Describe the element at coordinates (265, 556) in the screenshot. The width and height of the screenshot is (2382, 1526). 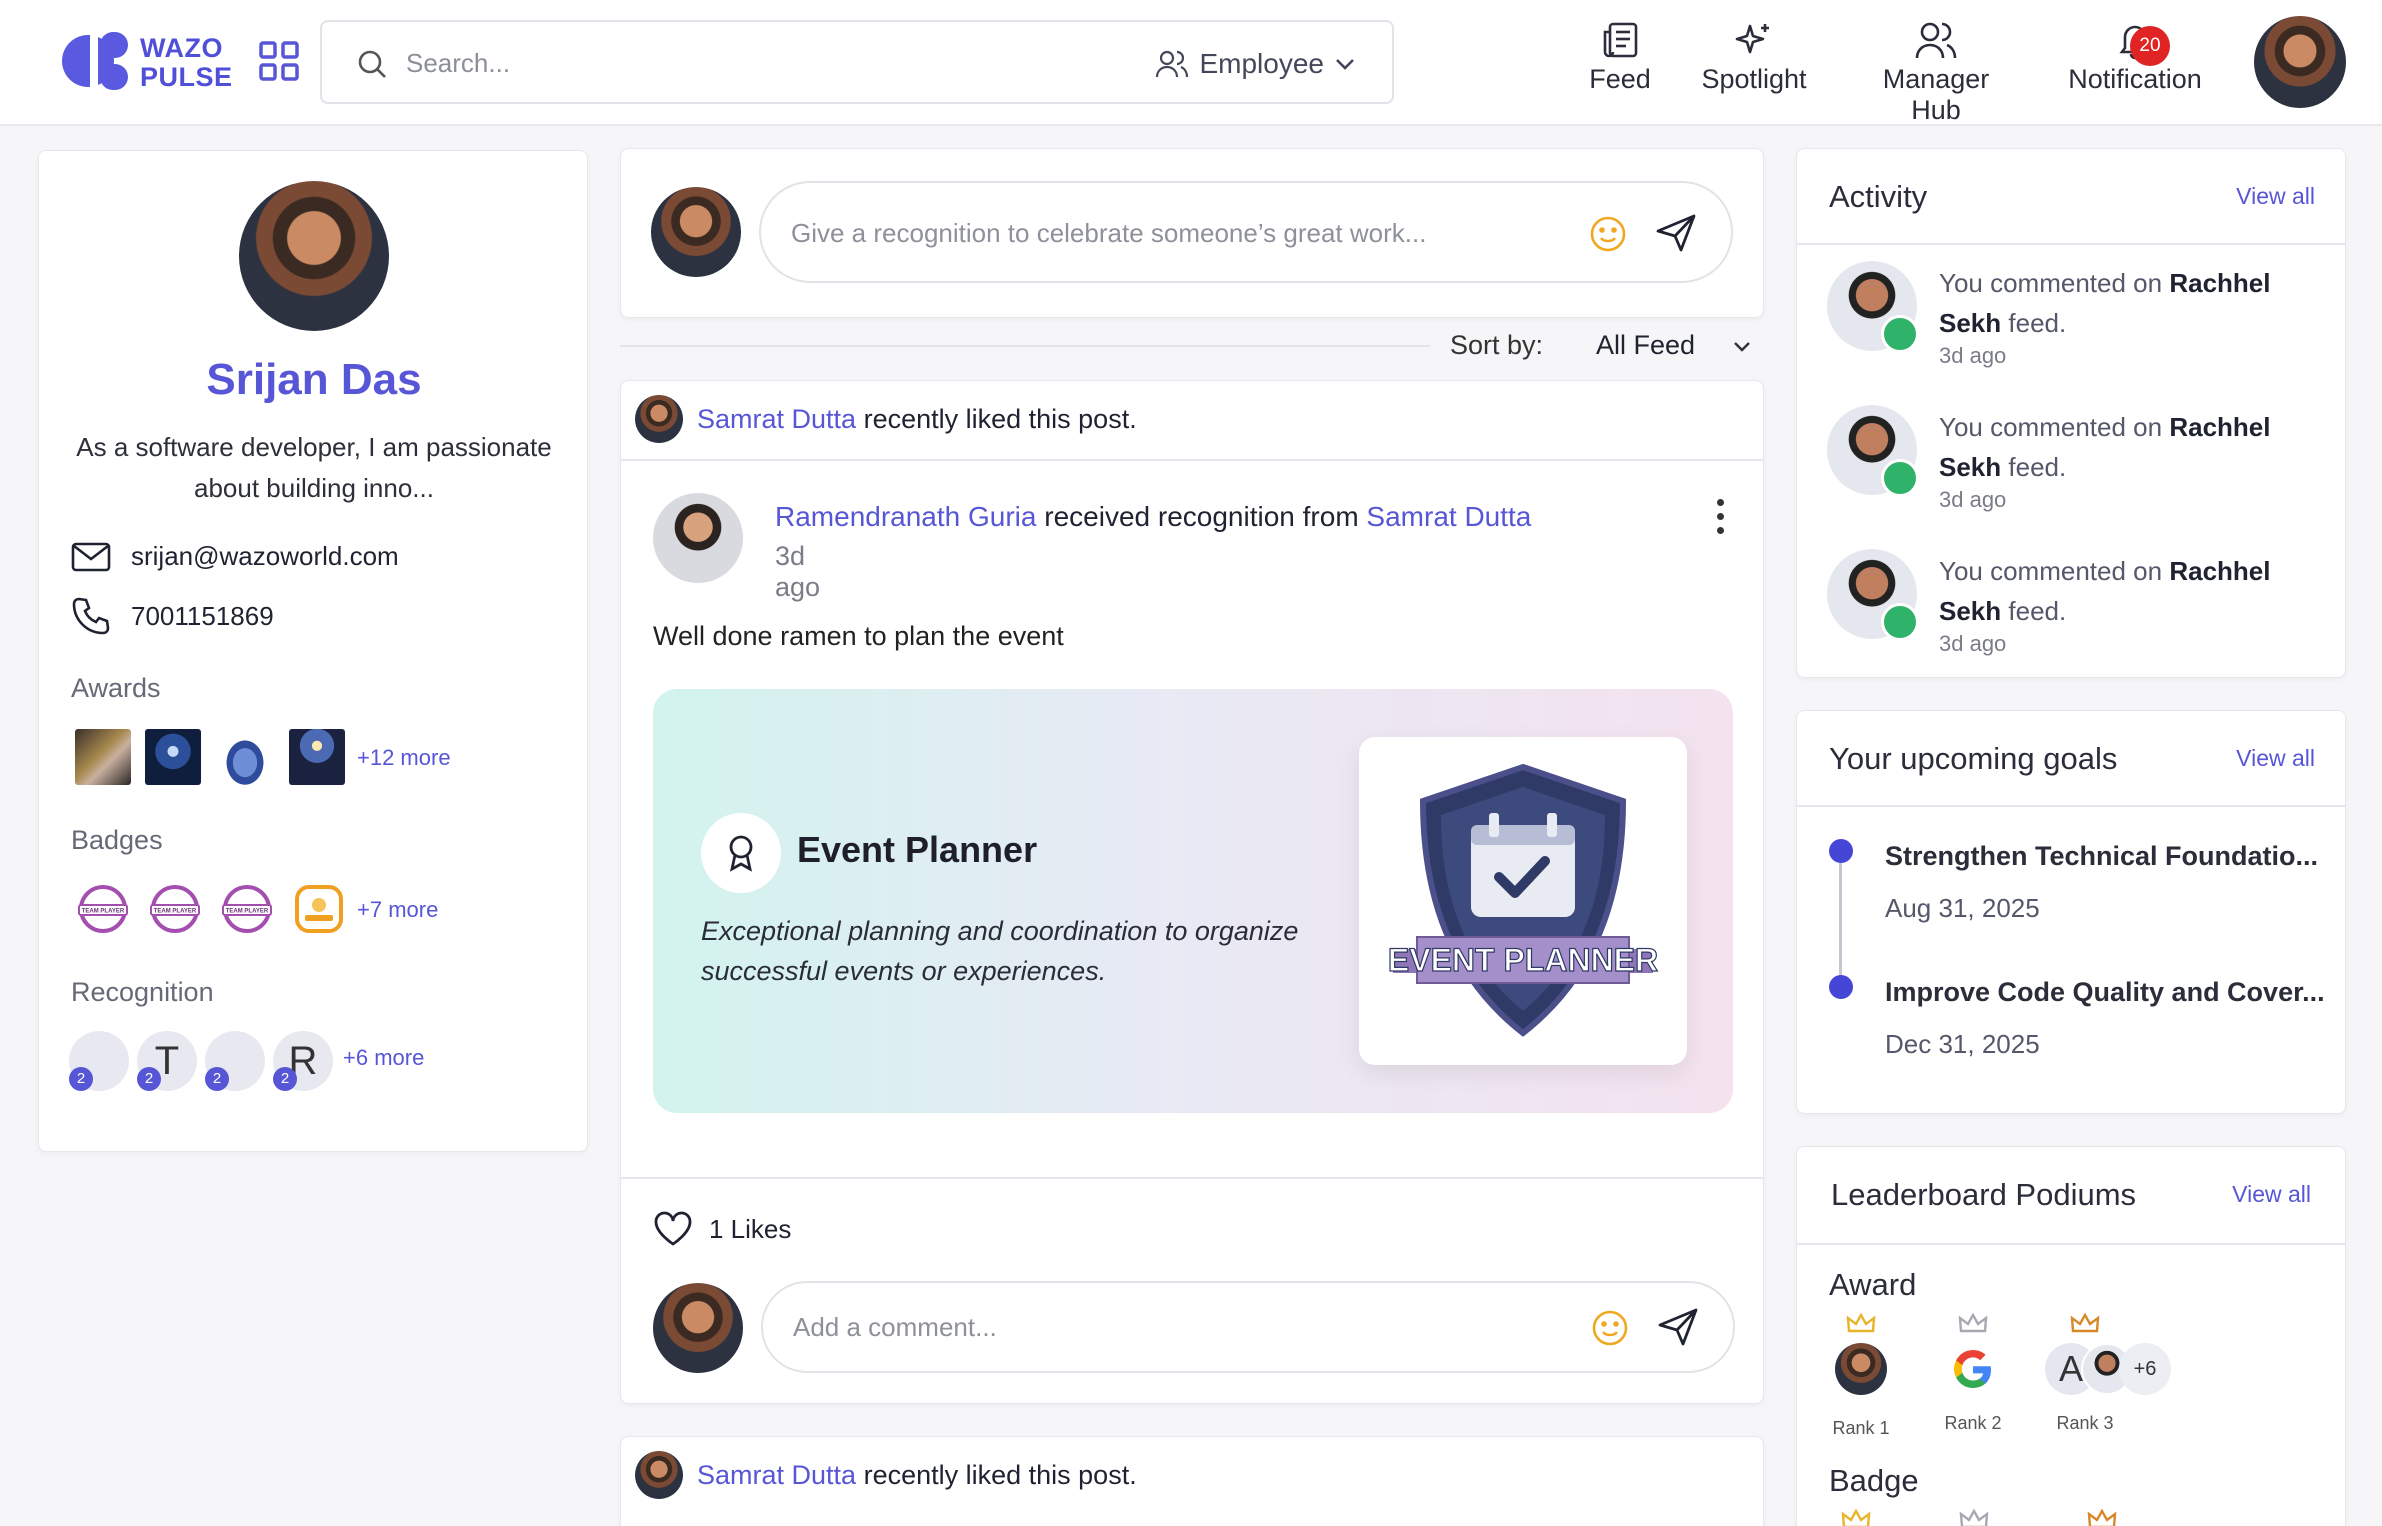
I see `profile-email: srijan@wazoworld.com` at that location.